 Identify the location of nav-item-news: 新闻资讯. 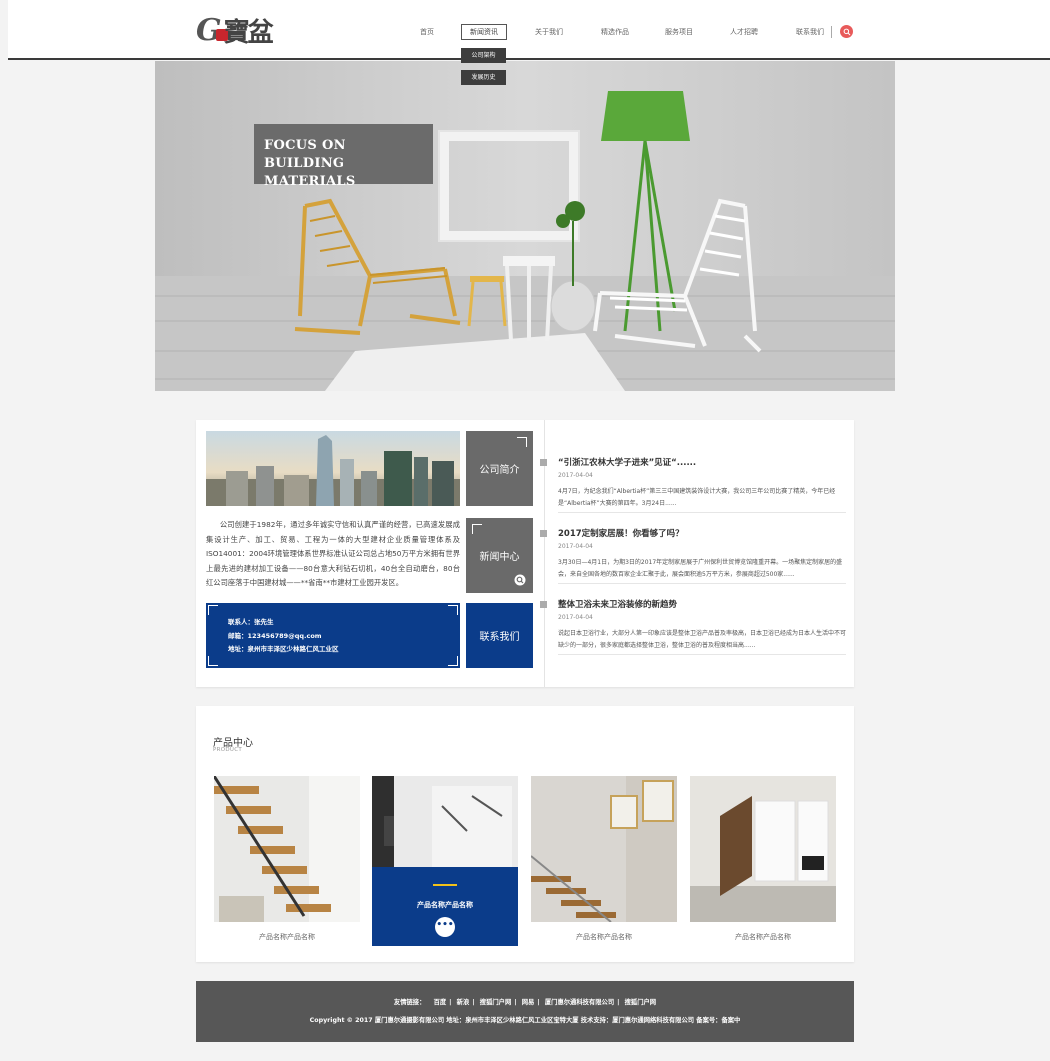
(484, 32).